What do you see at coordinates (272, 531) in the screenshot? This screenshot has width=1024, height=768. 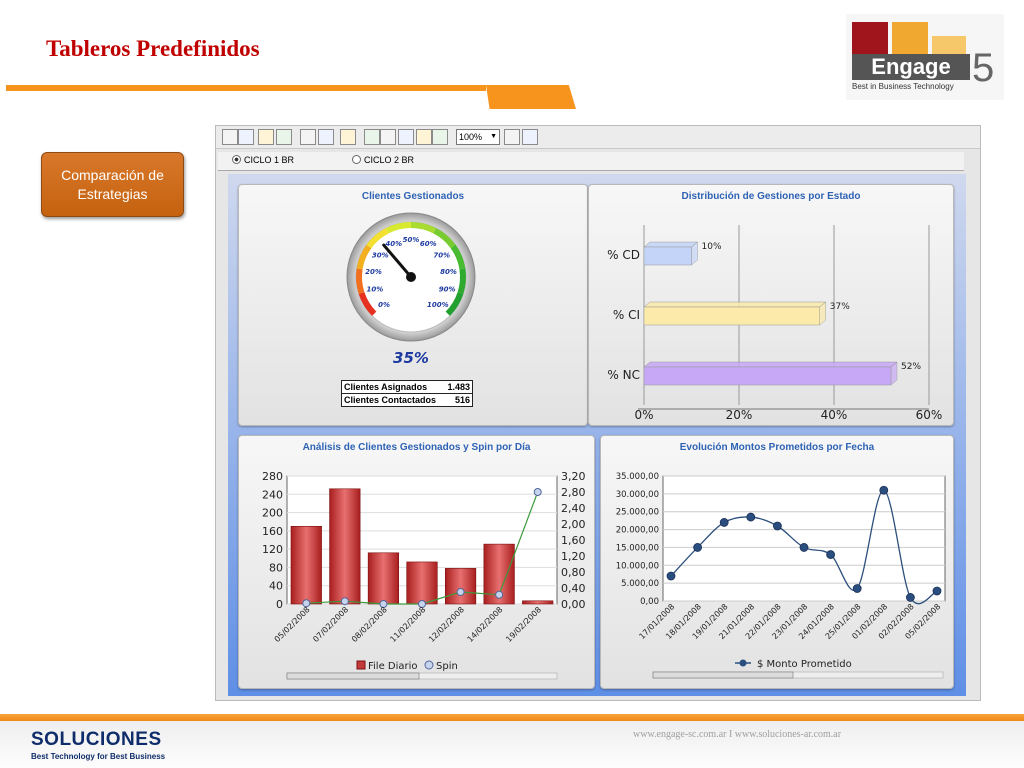 I see `y-tick-label-left: 160` at bounding box center [272, 531].